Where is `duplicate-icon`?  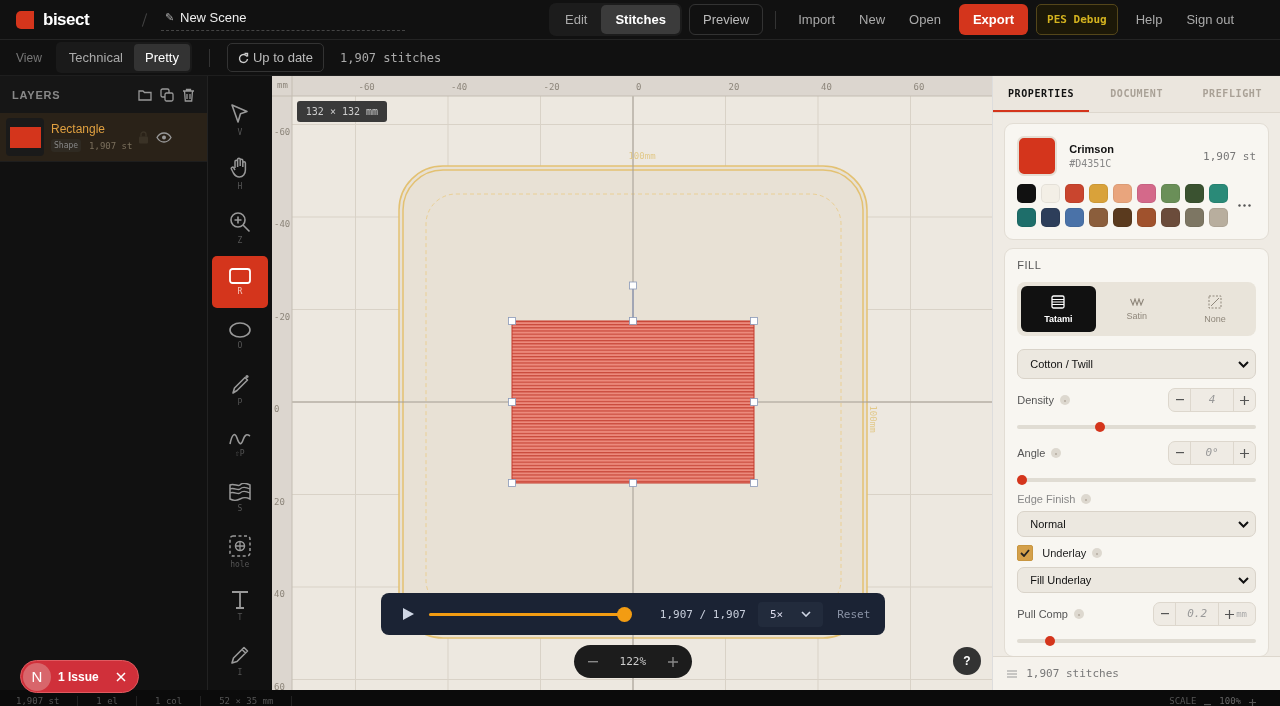
duplicate-icon is located at coordinates (166, 94).